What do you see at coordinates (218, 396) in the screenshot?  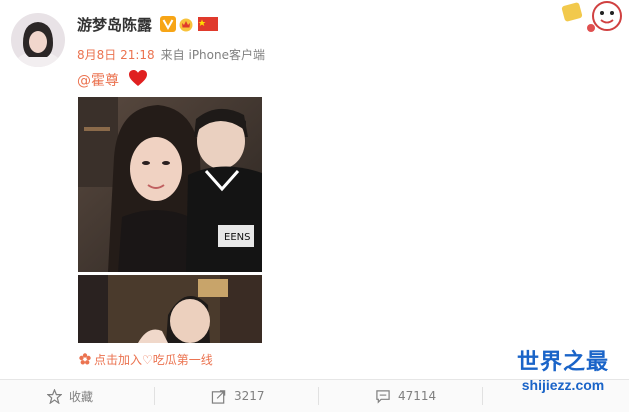 I see `repost-icon` at bounding box center [218, 396].